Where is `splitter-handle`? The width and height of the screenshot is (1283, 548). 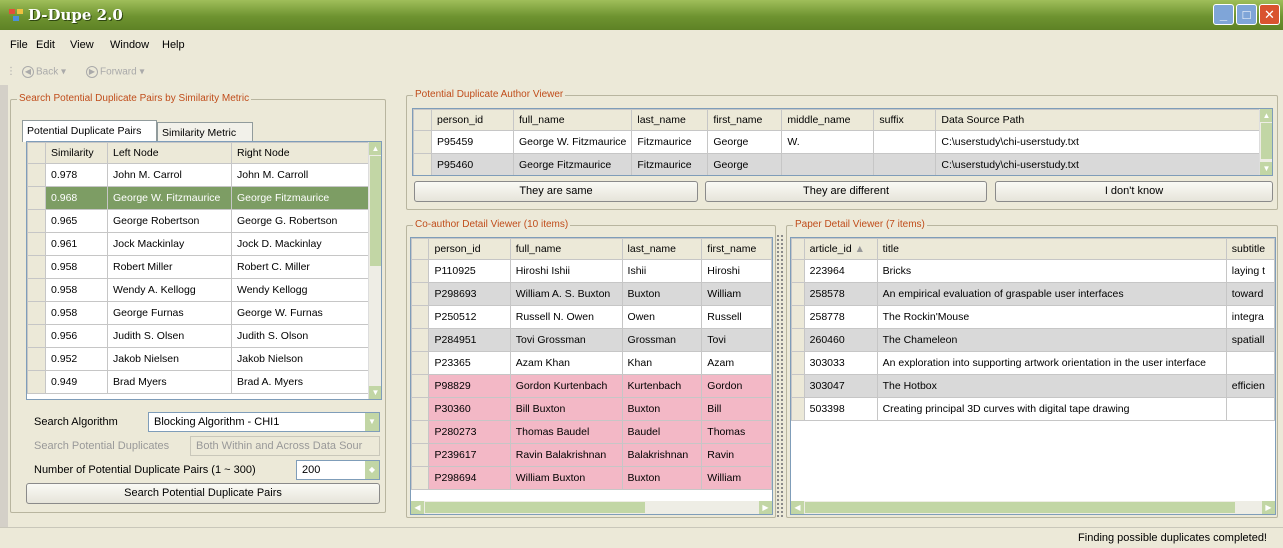 splitter-handle is located at coordinates (780, 376).